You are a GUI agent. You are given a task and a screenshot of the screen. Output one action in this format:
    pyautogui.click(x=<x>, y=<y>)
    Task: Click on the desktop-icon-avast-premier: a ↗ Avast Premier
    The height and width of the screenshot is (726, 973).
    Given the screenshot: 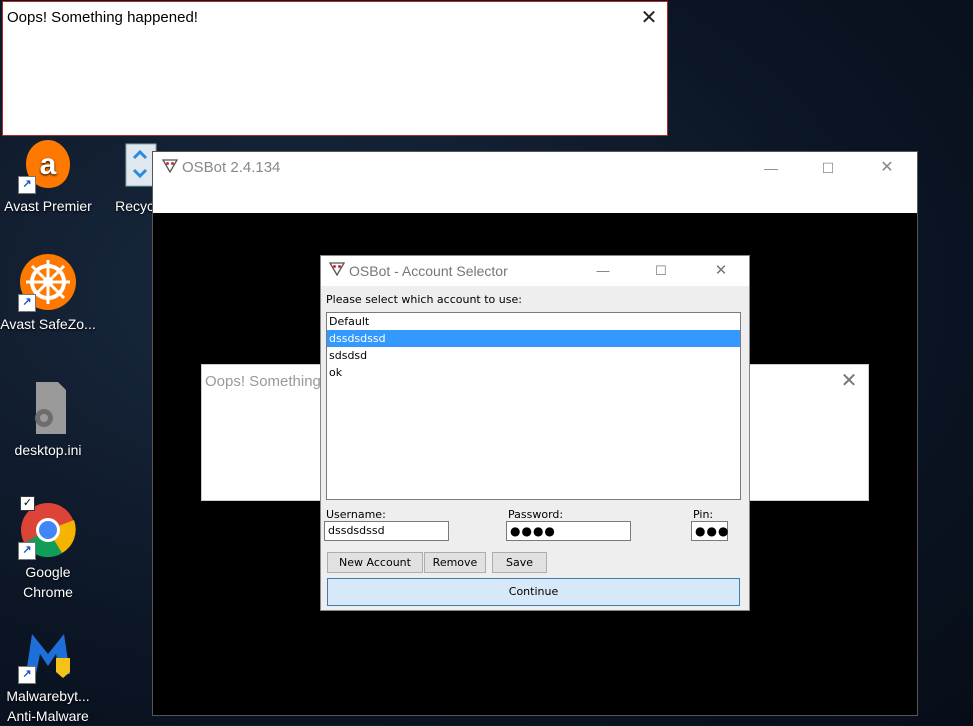 What is the action you would take?
    pyautogui.click(x=48, y=175)
    